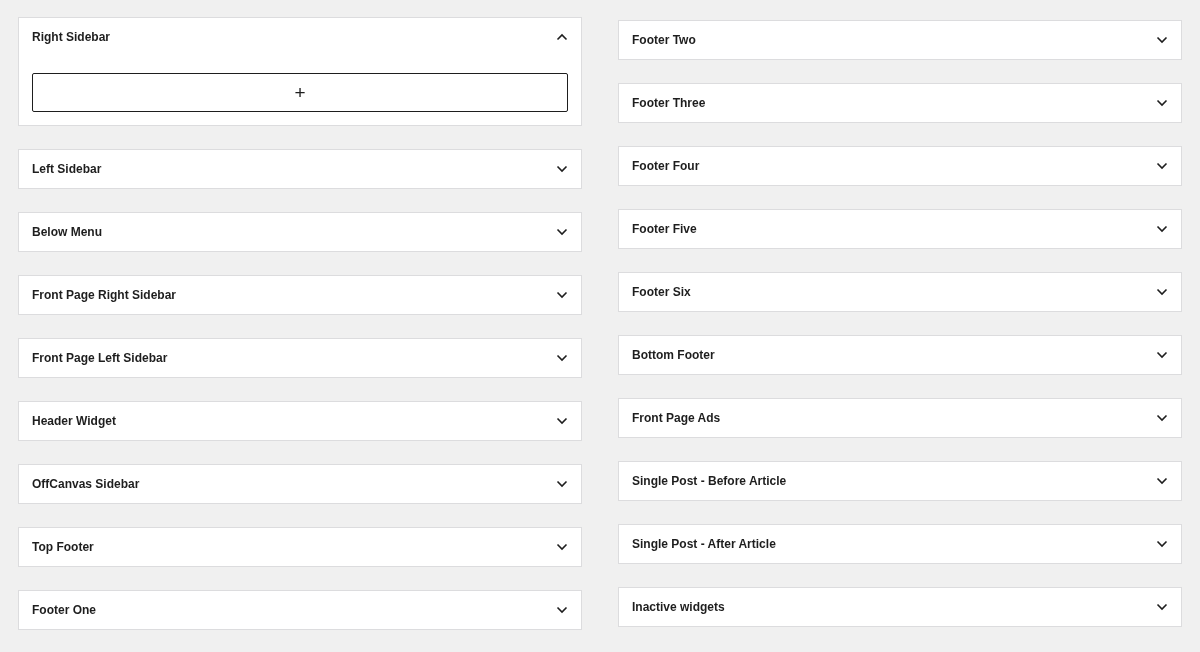  I want to click on widget-area-toggle: Bottom Footer, so click(900, 355).